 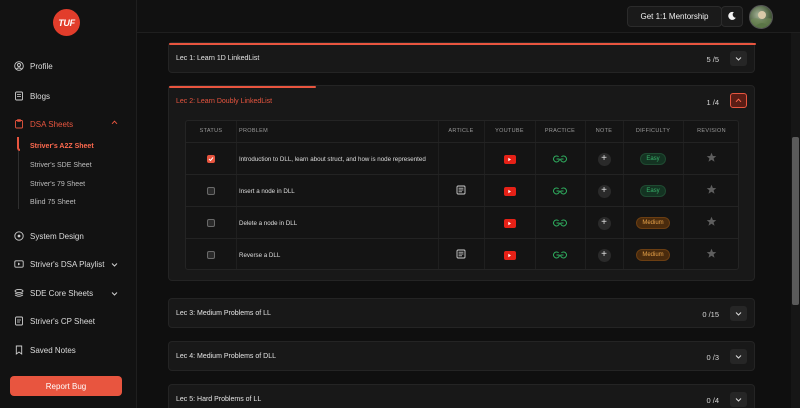 What do you see at coordinates (62, 293) in the screenshot?
I see `sidebar-item-label: SDE Core Sheets` at bounding box center [62, 293].